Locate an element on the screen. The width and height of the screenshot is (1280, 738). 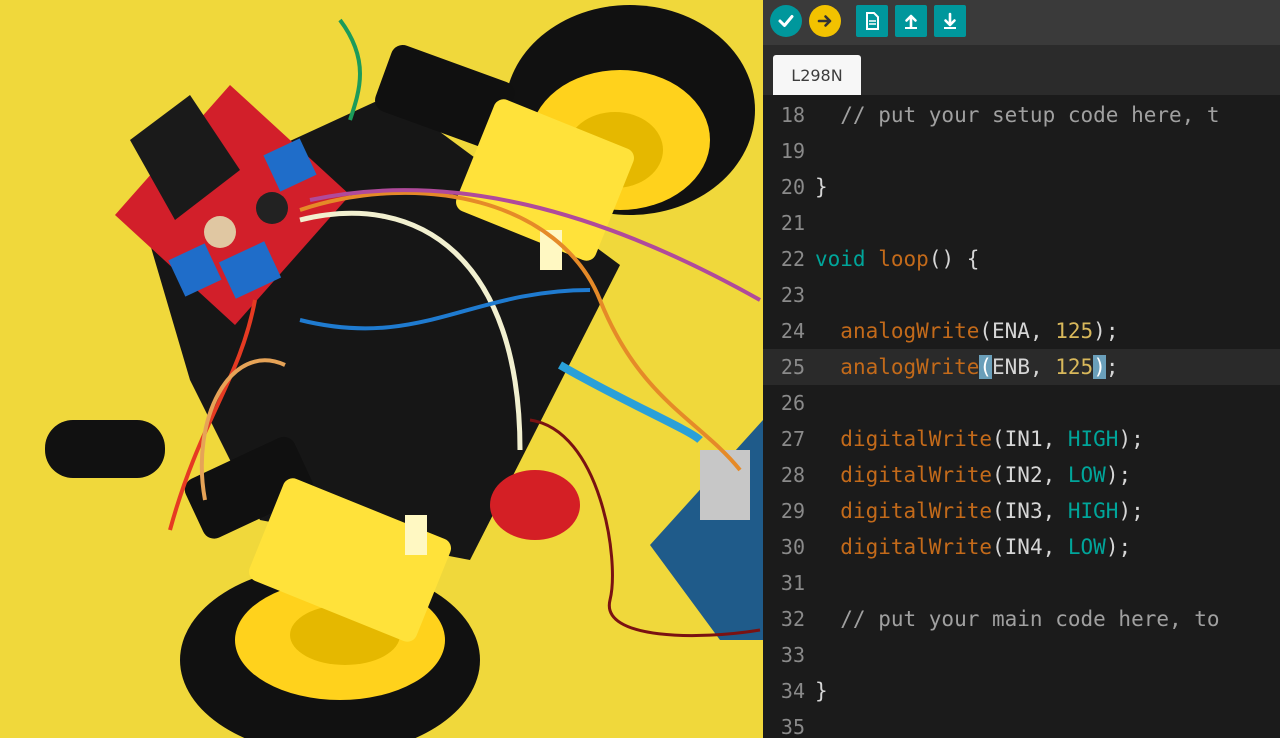
code-line: 26 is located at coordinates (1021, 403).